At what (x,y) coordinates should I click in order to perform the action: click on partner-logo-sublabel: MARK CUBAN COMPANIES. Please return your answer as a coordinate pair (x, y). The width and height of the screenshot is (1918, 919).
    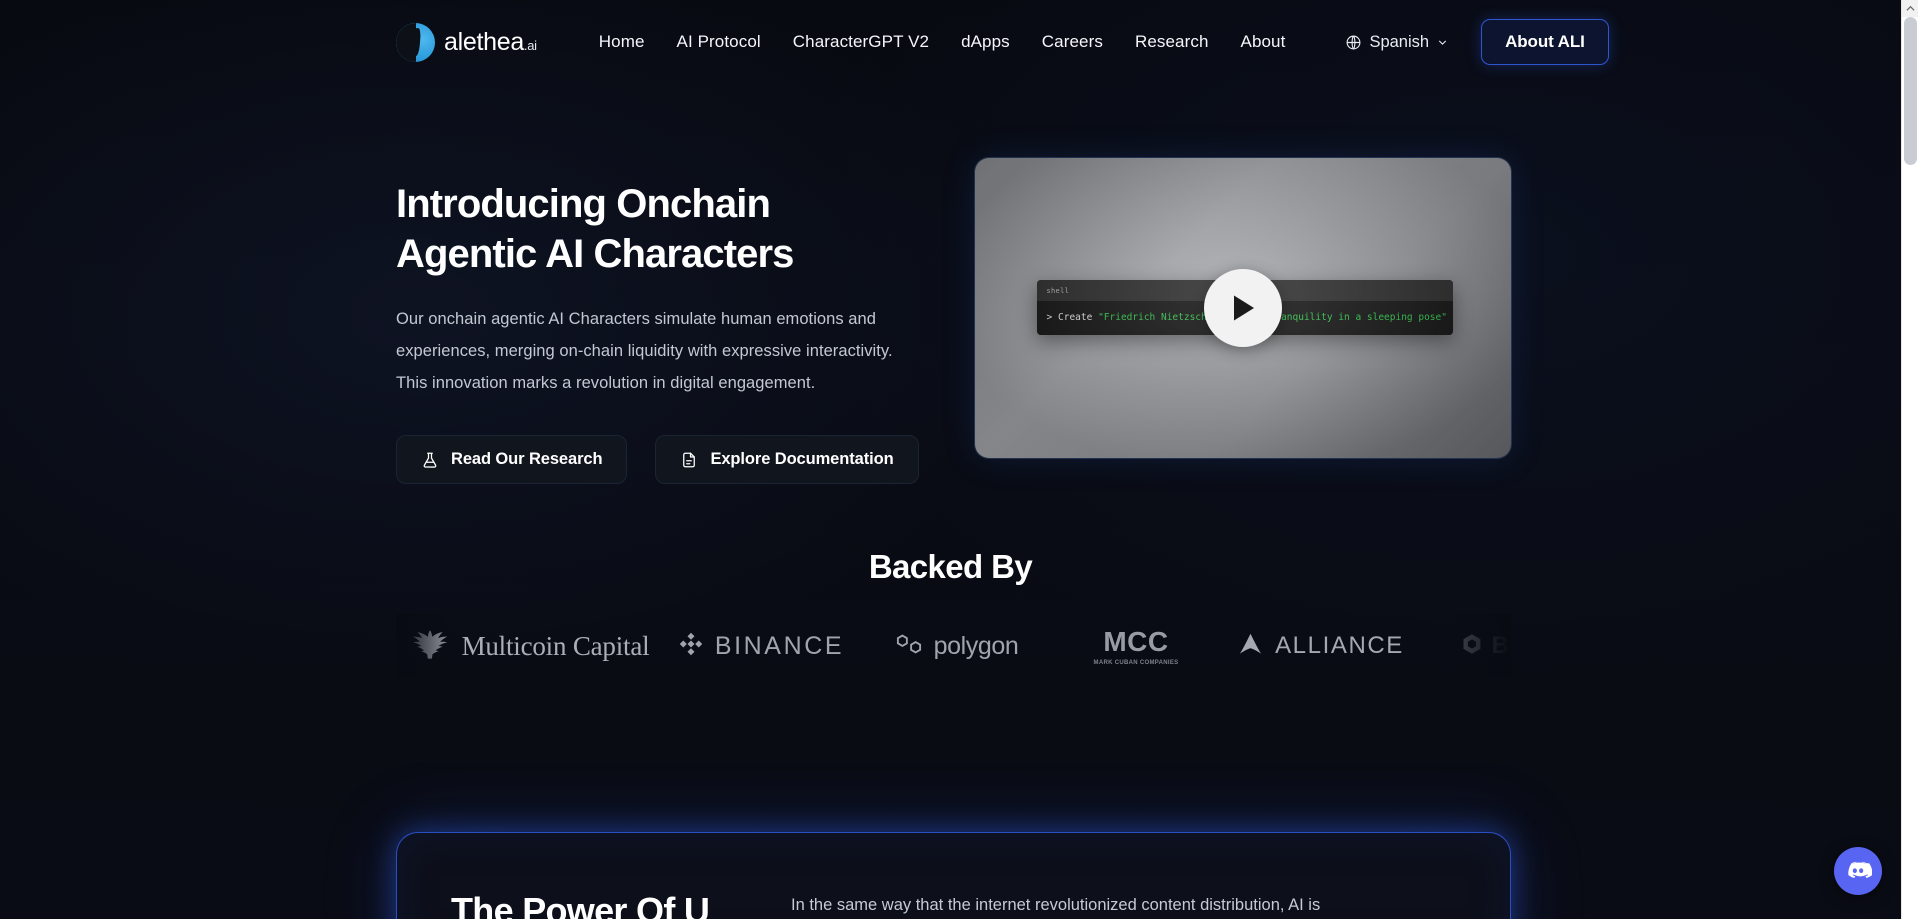
    Looking at the image, I should click on (1136, 663).